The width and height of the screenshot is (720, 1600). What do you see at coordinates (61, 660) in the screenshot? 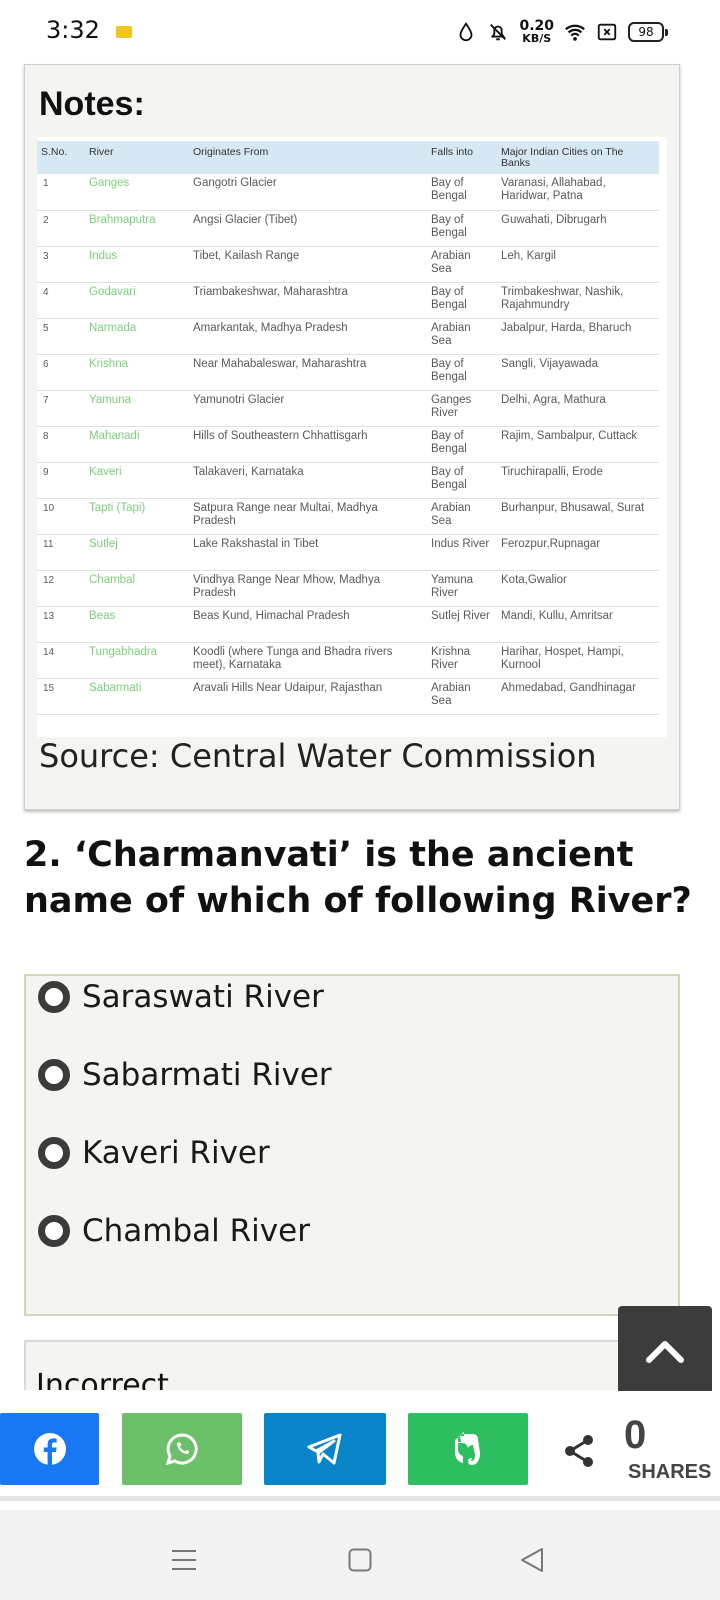
I see `cell-sno: 14` at bounding box center [61, 660].